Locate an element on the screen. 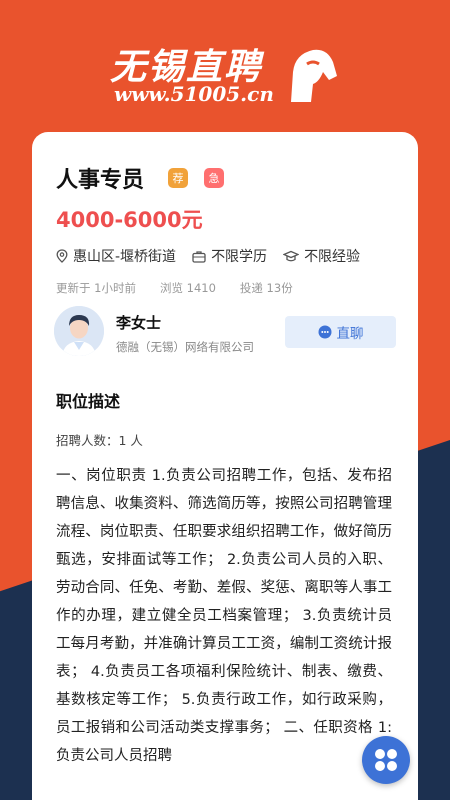 The image size is (450, 800). recruiter-name: 李女士 is located at coordinates (139, 323).